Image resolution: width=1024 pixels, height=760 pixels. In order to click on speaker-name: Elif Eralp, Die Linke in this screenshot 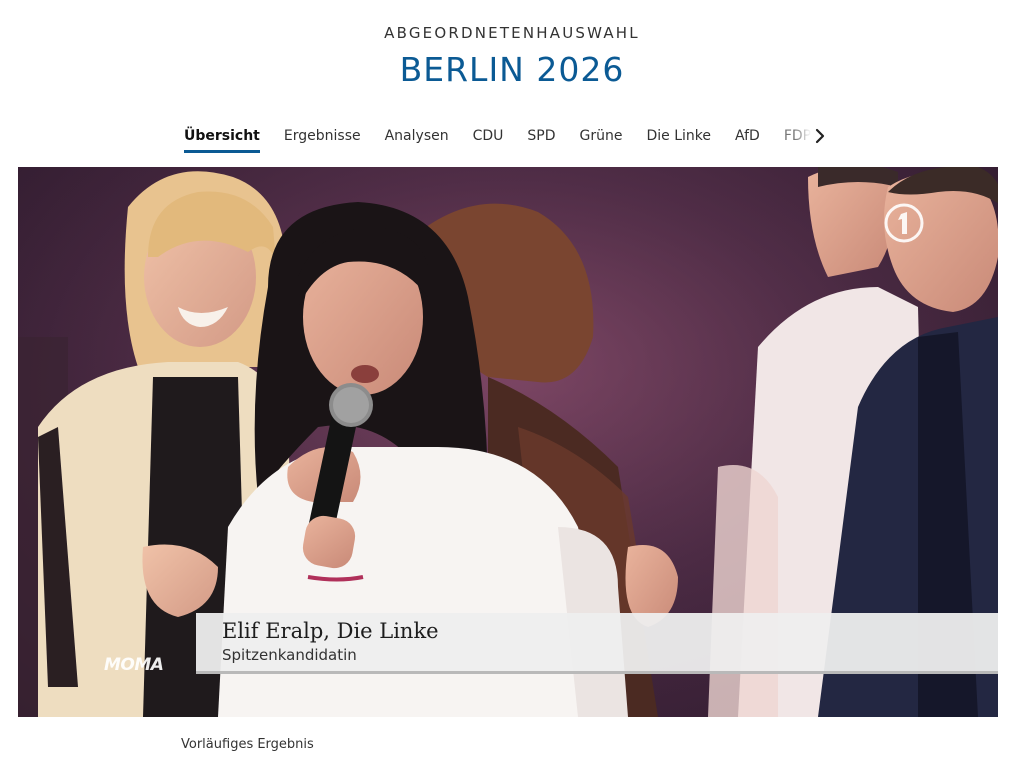, I will do `click(330, 631)`.